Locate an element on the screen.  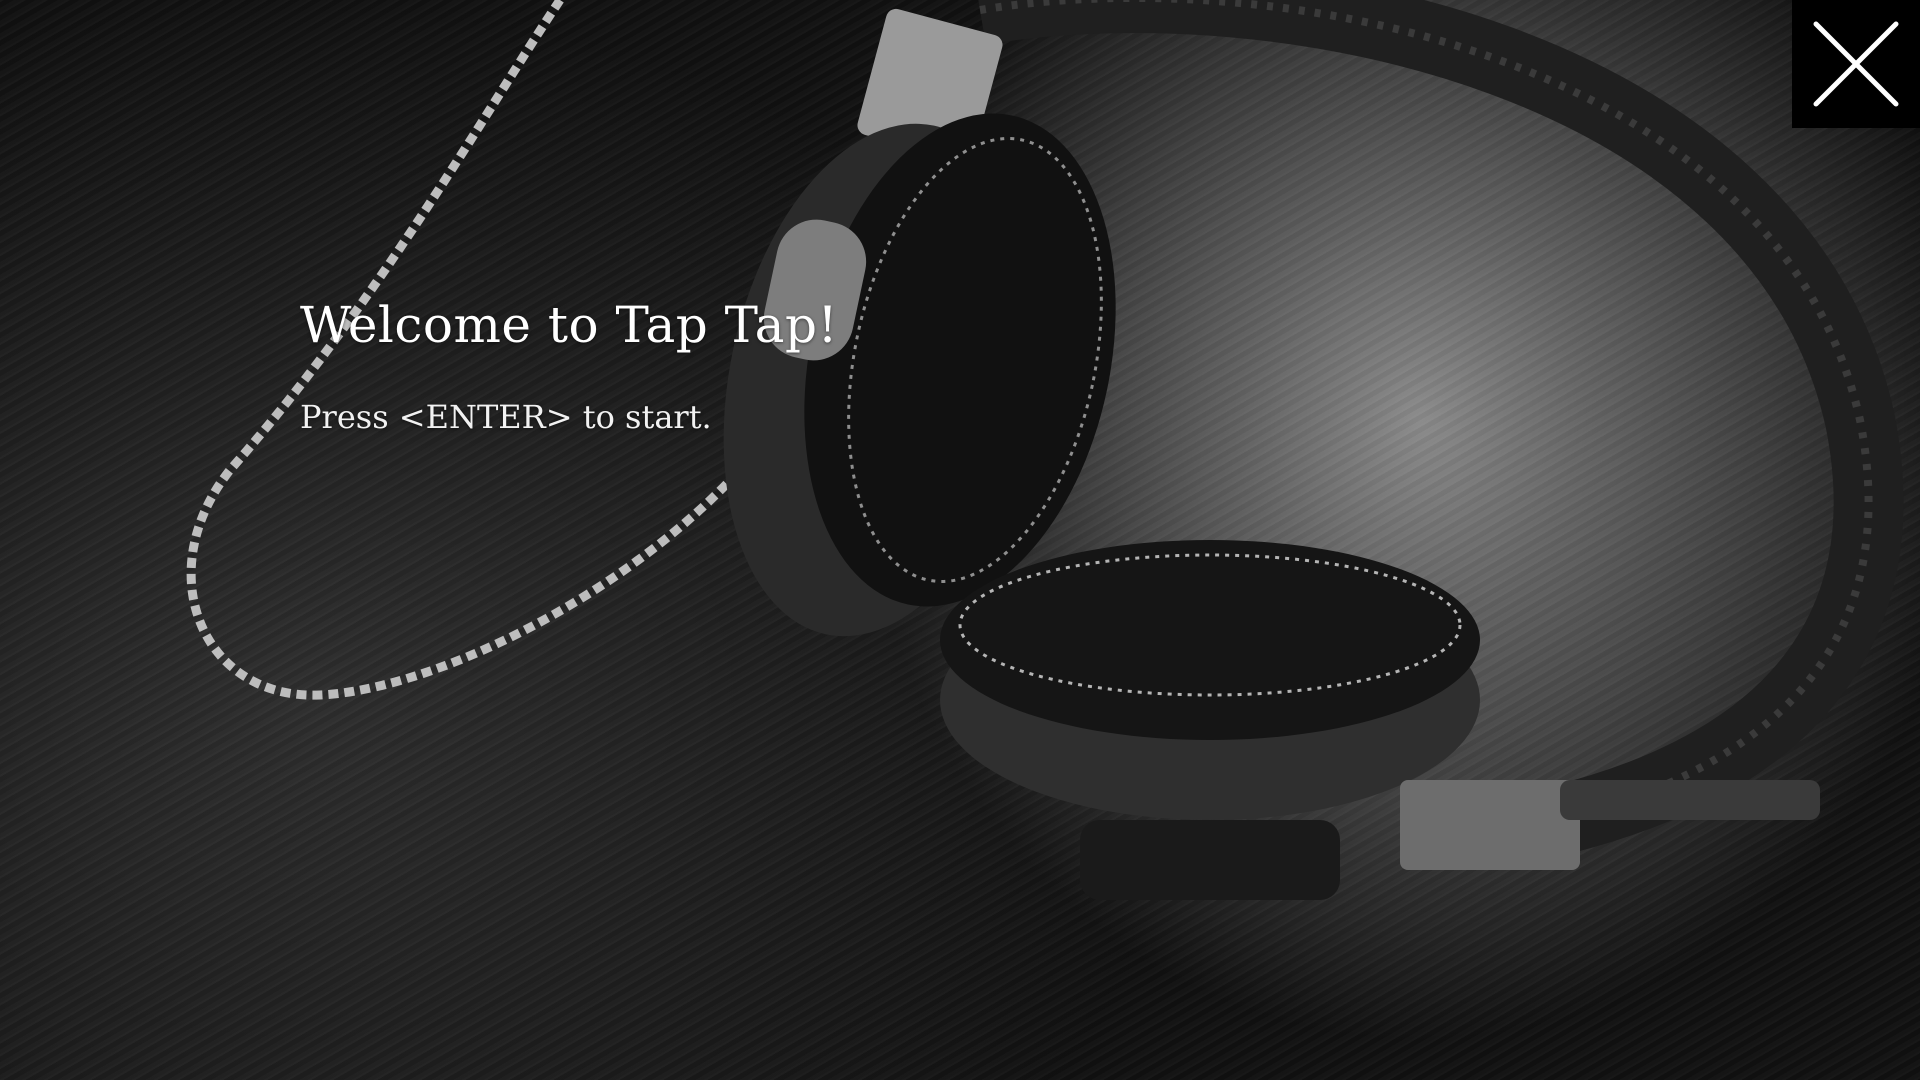
start-instruction: Press <ENTER> to start. is located at coordinates (506, 417).